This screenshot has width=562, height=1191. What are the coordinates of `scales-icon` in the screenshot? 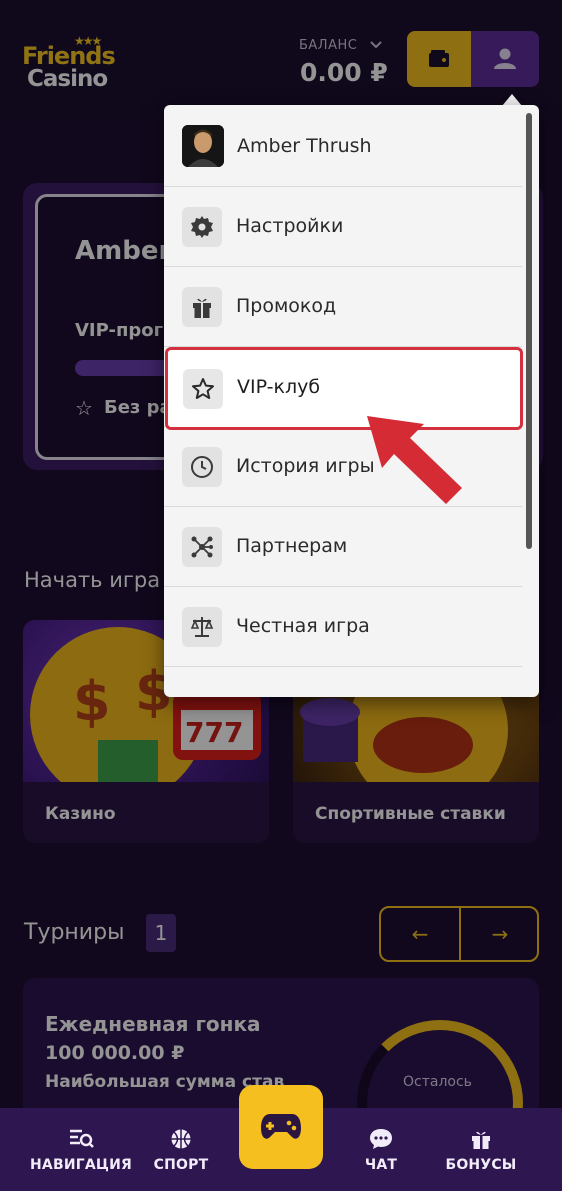 It's located at (202, 627).